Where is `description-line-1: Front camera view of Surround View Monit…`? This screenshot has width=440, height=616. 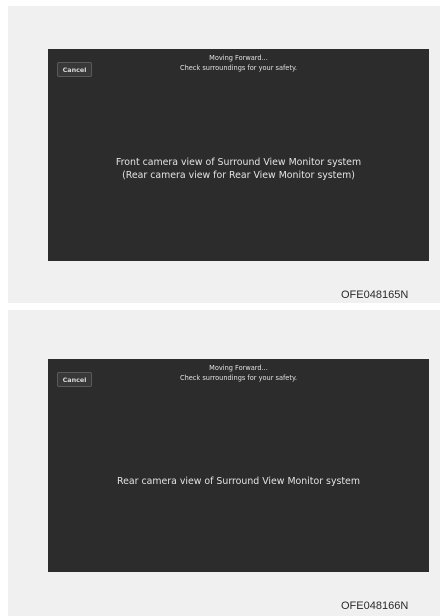 description-line-1: Front camera view of Surround View Monit… is located at coordinates (238, 162).